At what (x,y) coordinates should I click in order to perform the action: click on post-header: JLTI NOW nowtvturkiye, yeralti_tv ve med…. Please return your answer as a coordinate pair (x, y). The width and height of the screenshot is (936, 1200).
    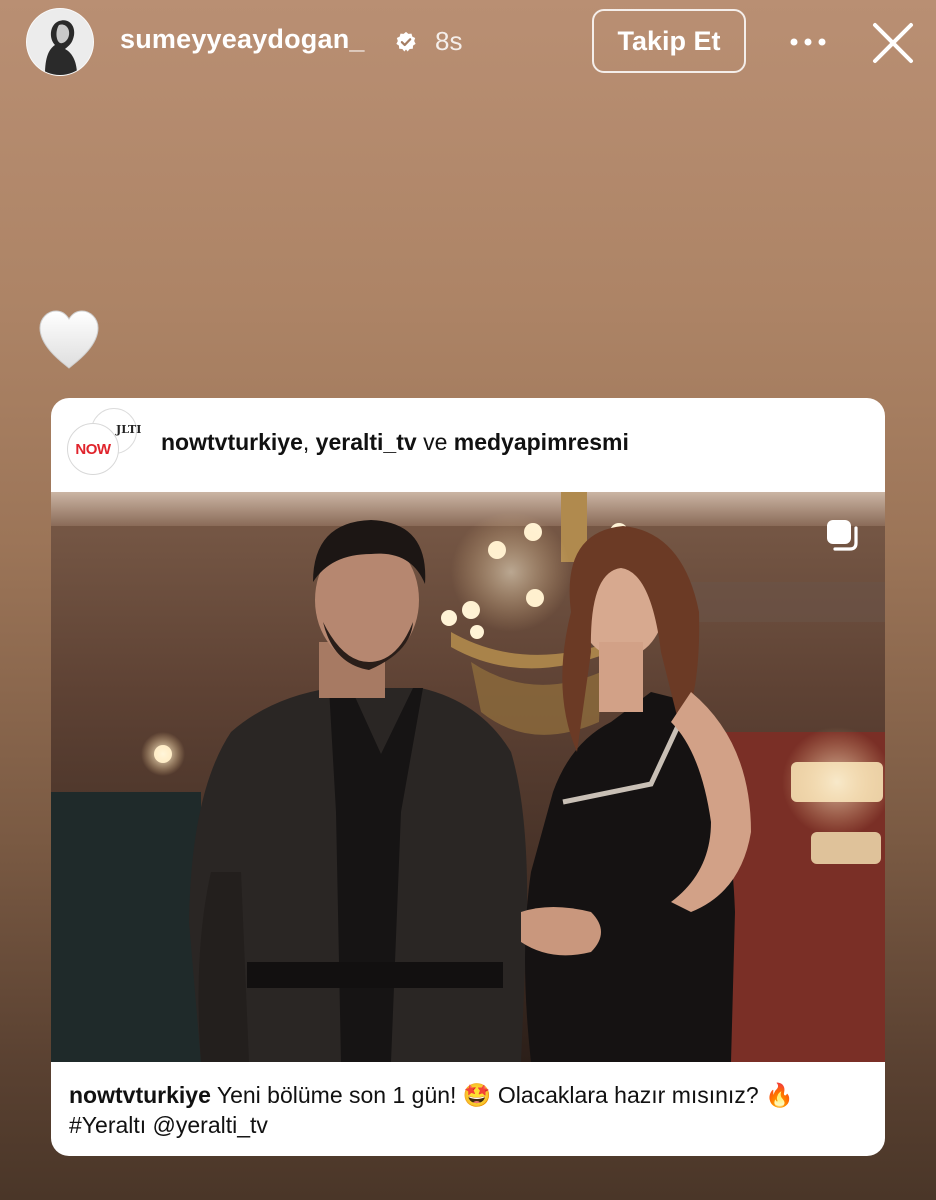
    Looking at the image, I should click on (468, 445).